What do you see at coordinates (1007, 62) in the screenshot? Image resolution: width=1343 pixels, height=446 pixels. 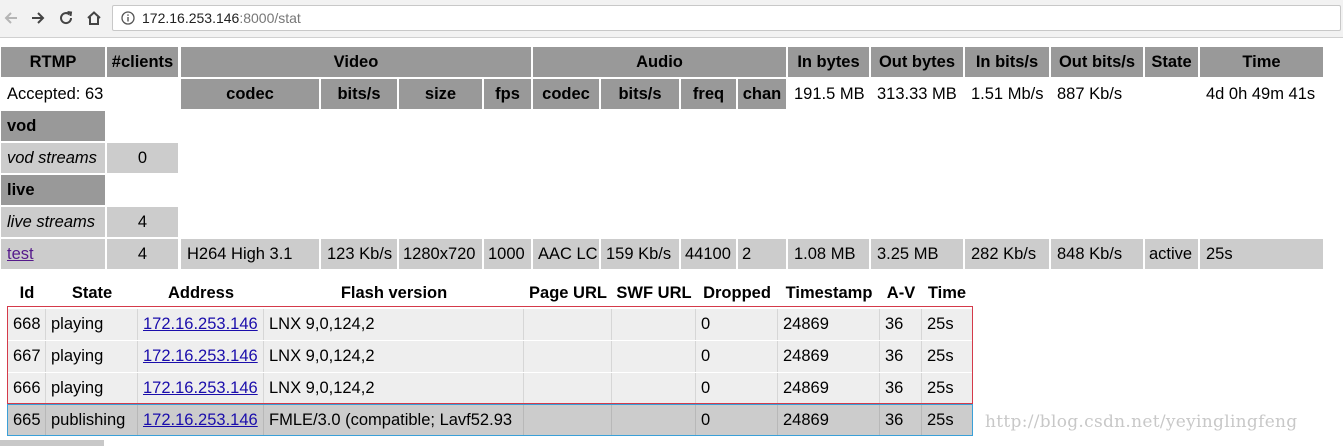 I see `header-in-bits: In bits/s` at bounding box center [1007, 62].